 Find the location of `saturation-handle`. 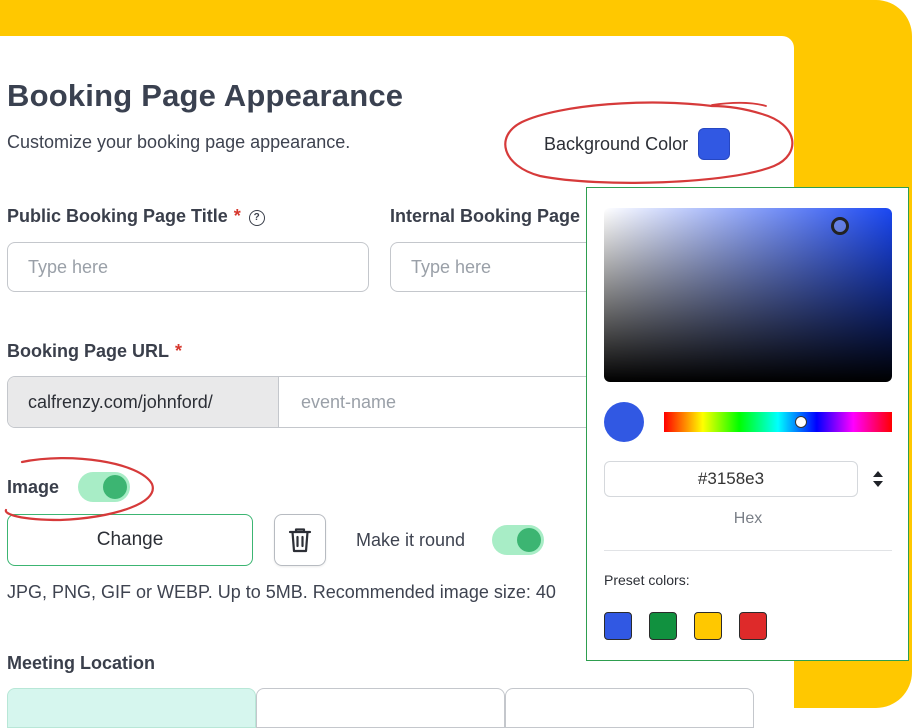

saturation-handle is located at coordinates (840, 226).